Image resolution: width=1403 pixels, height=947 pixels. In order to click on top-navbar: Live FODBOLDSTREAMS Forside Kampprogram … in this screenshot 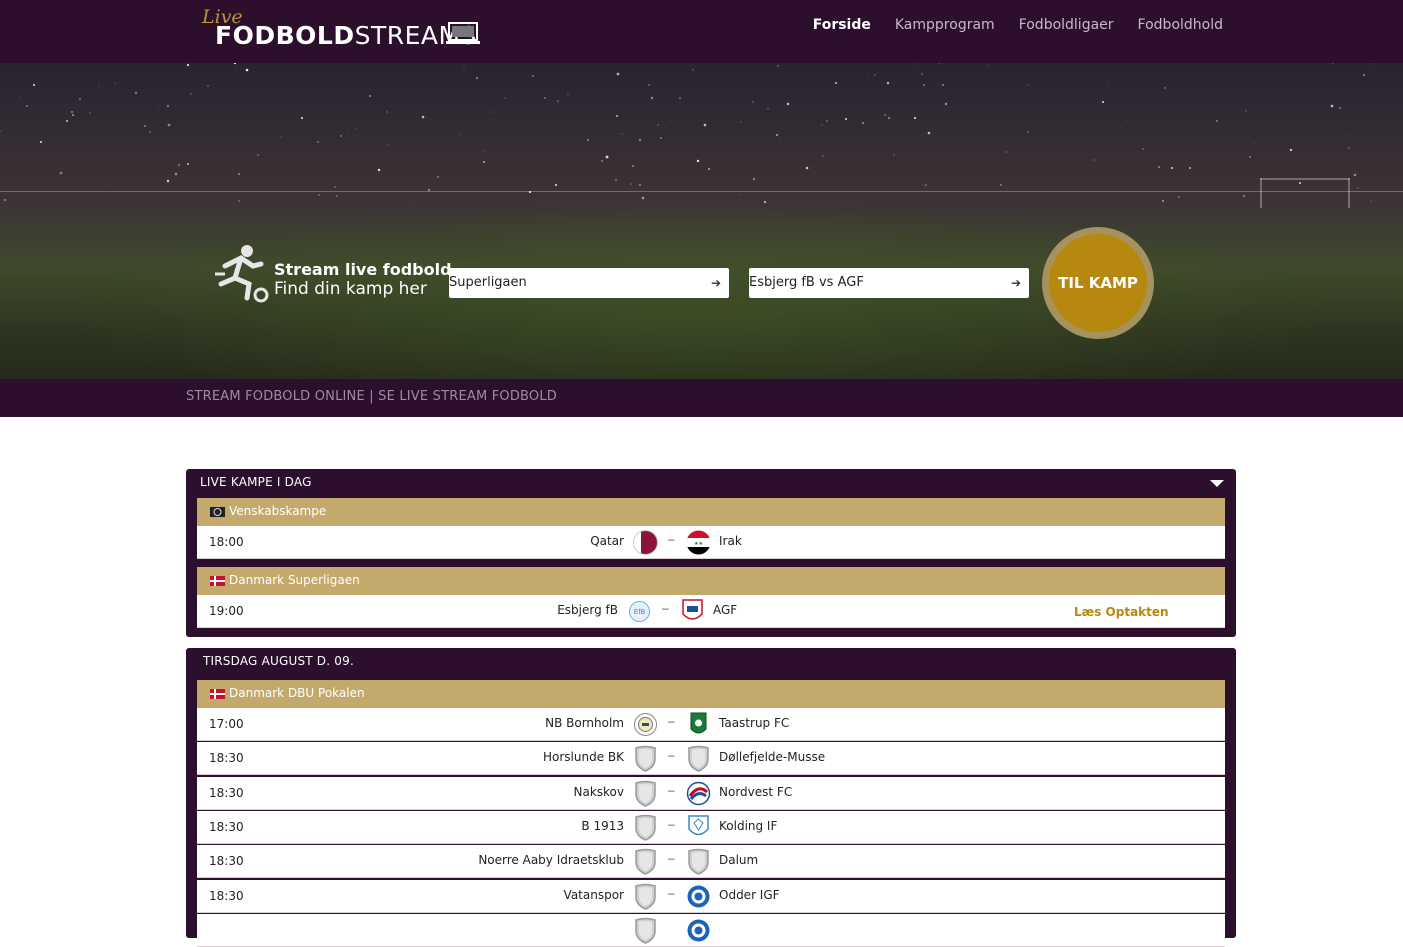, I will do `click(701, 31)`.